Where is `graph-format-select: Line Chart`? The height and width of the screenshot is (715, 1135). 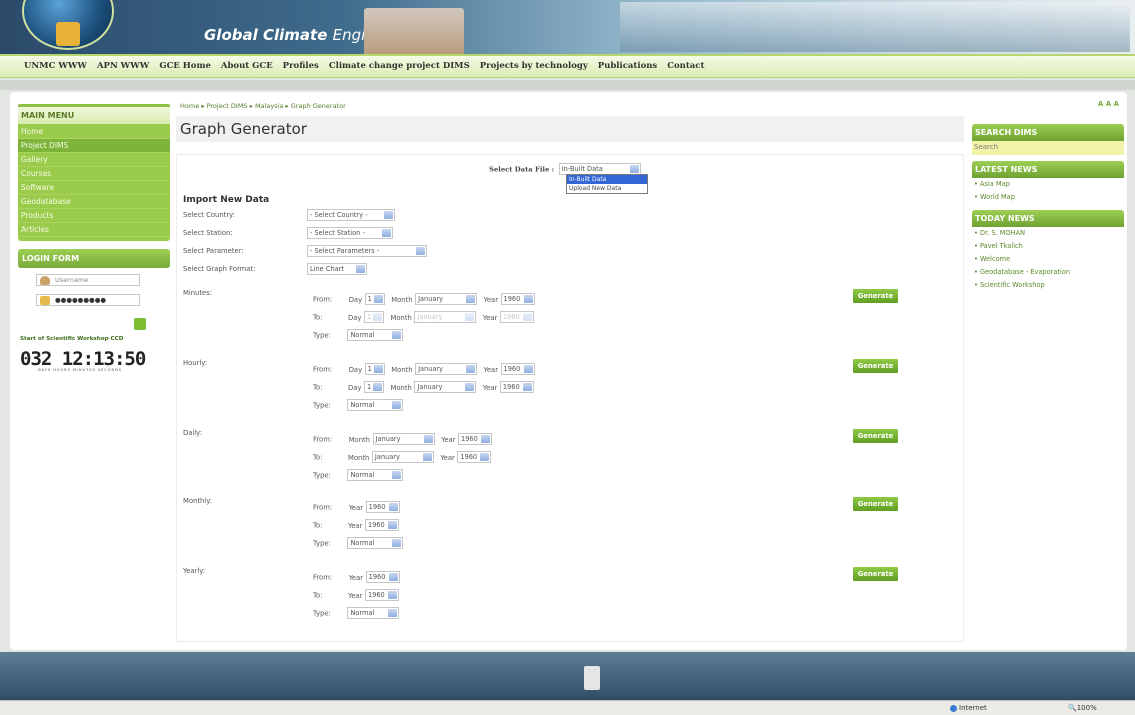
graph-format-select: Line Chart is located at coordinates (337, 269).